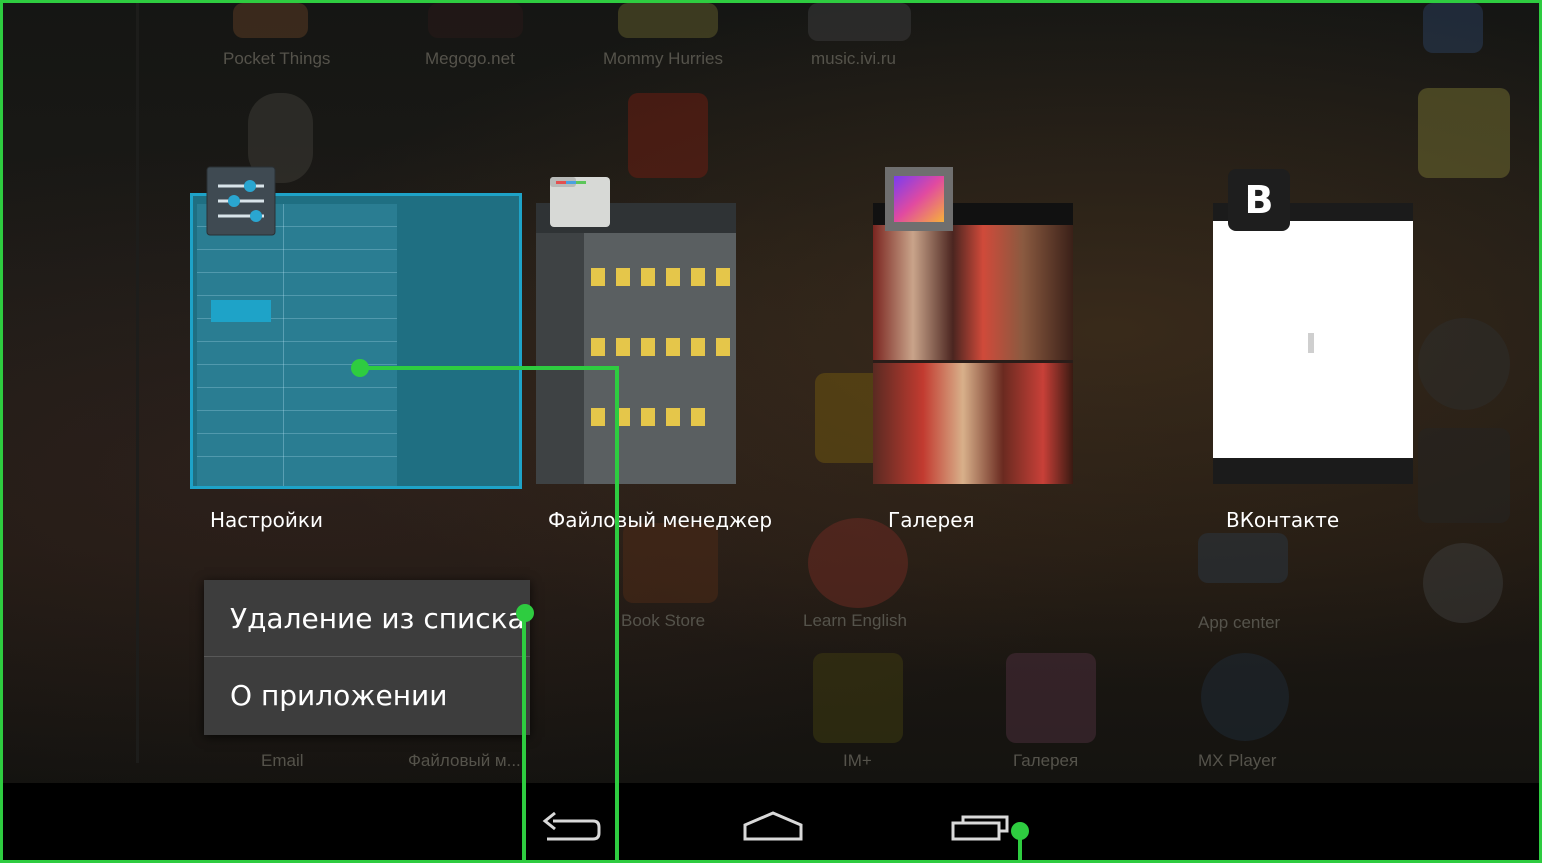  I want to click on recent-apps-icon, so click(980, 828).